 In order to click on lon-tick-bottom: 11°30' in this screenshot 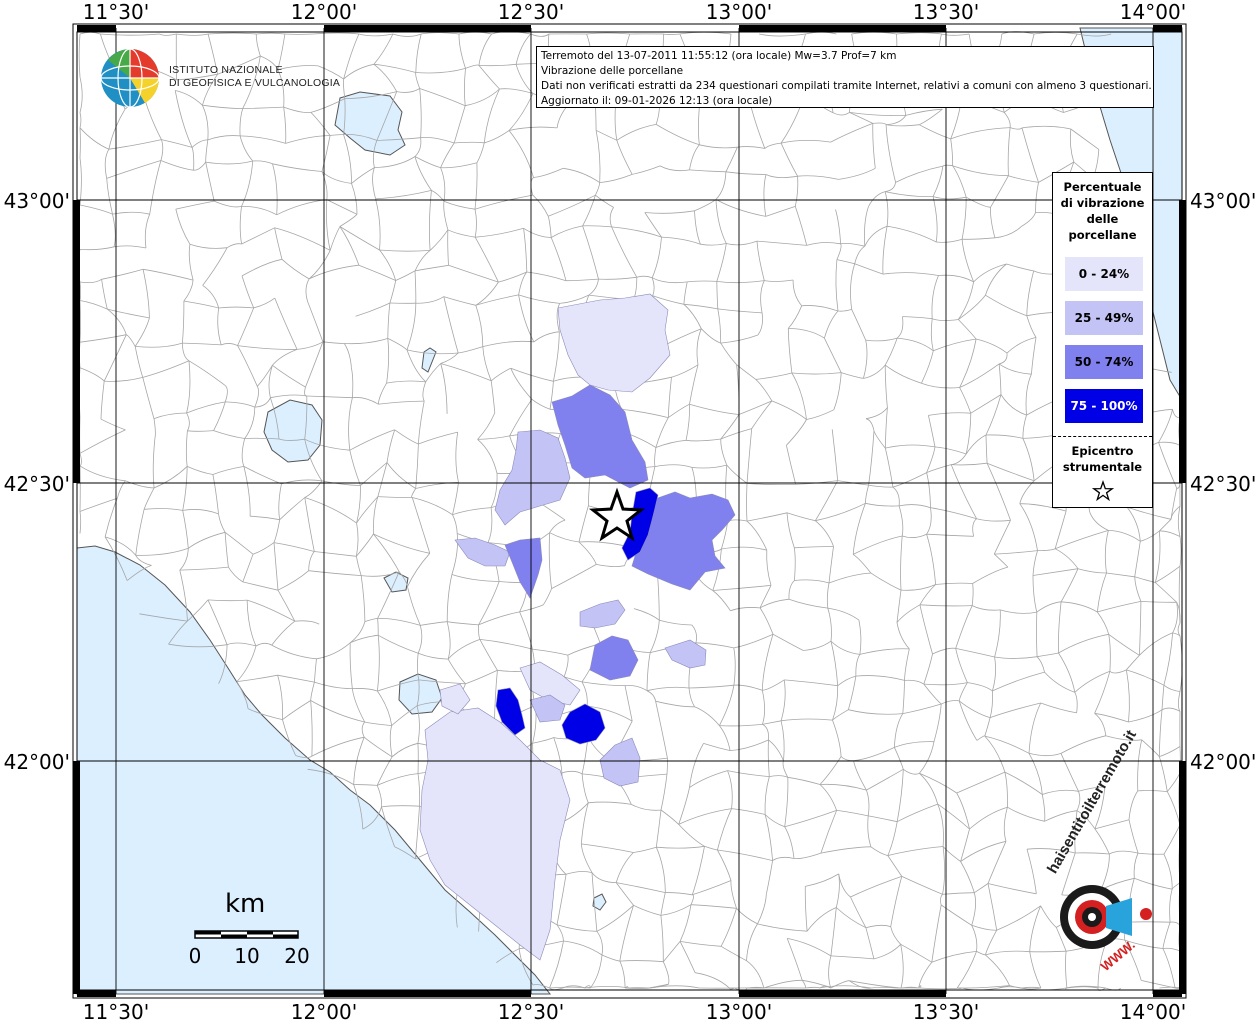, I will do `click(116, 1012)`.